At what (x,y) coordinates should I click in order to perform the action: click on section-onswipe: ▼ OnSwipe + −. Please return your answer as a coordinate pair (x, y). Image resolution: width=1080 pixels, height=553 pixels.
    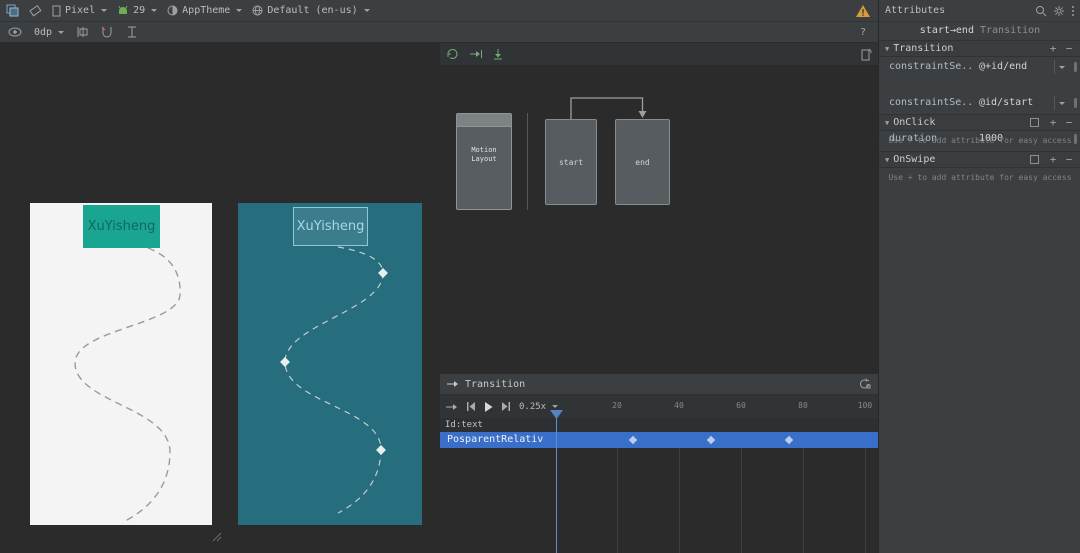
    Looking at the image, I should click on (979, 159).